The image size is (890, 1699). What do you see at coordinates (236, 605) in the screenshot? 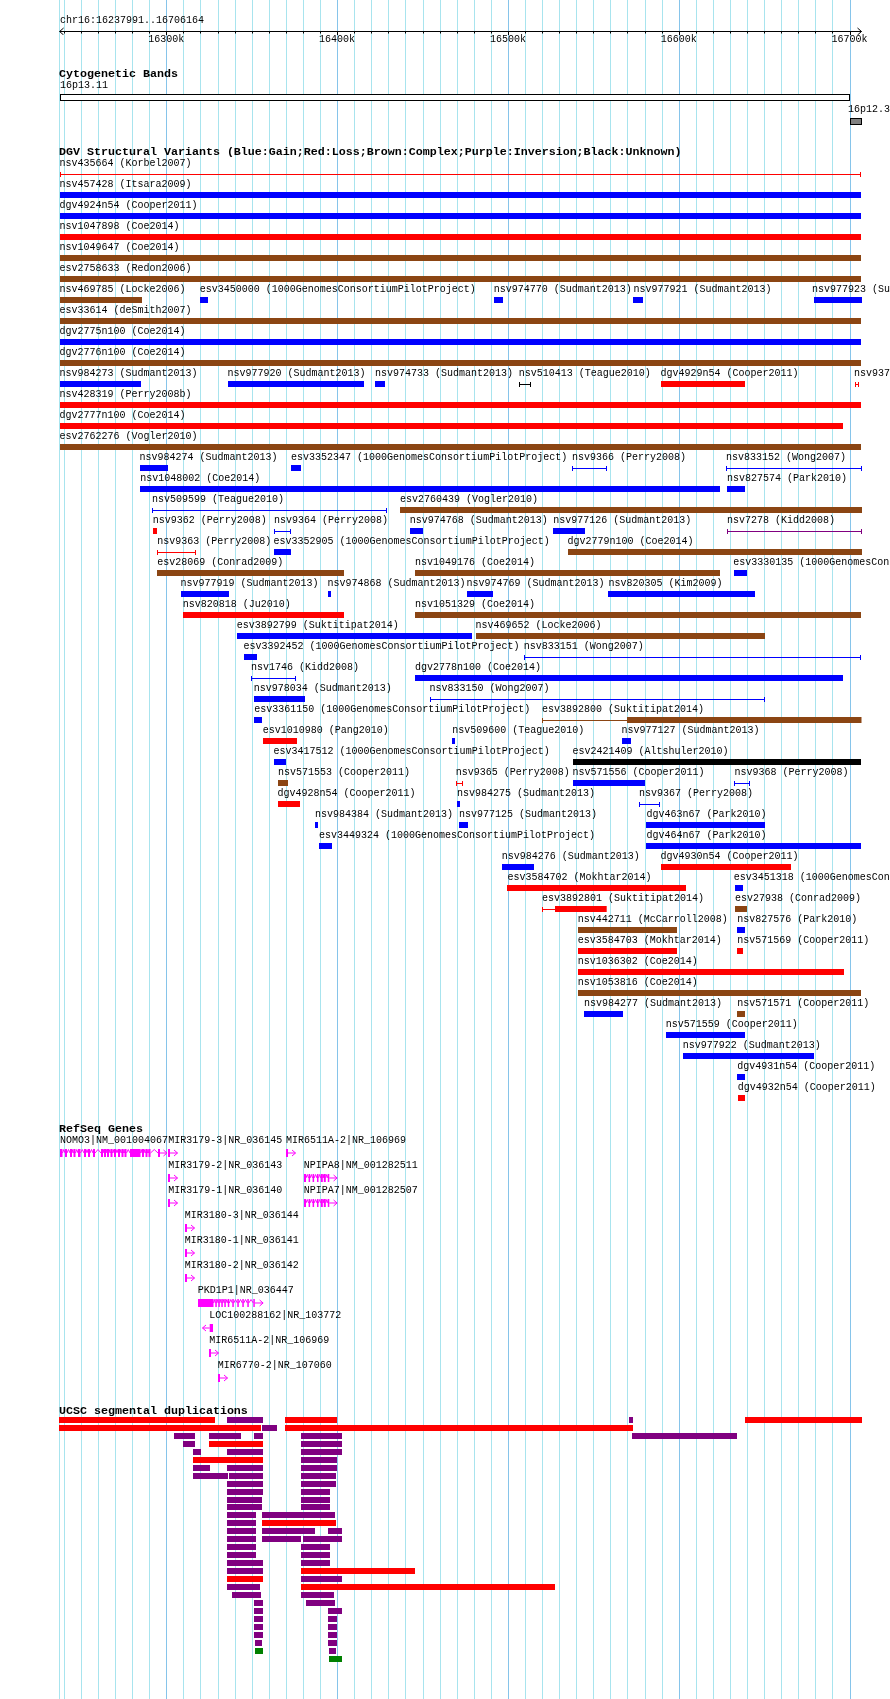
I see `variant-label: nsv820818 (Ju2010)` at bounding box center [236, 605].